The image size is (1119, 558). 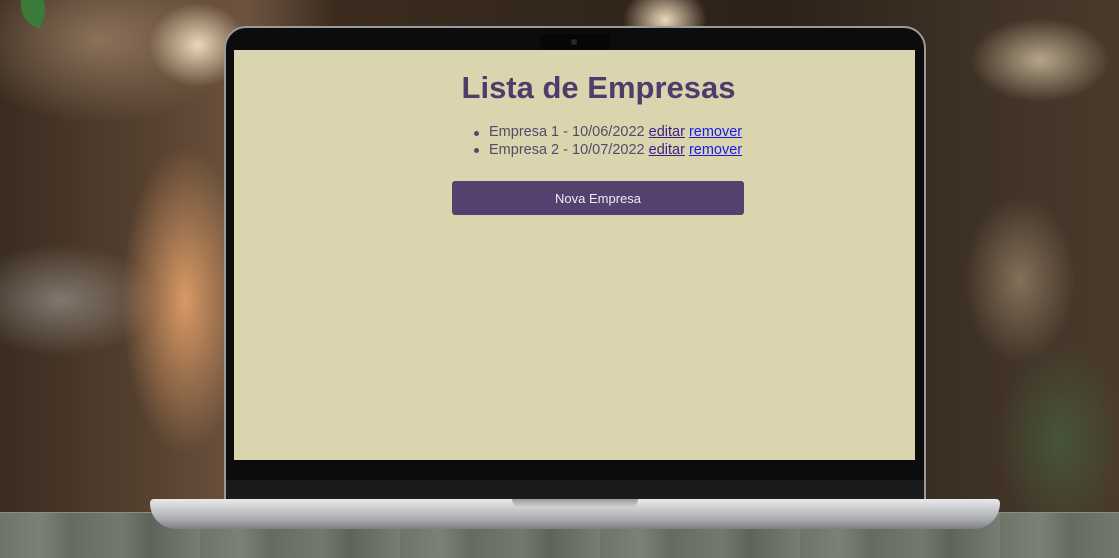 What do you see at coordinates (575, 514) in the screenshot?
I see `laptop-base` at bounding box center [575, 514].